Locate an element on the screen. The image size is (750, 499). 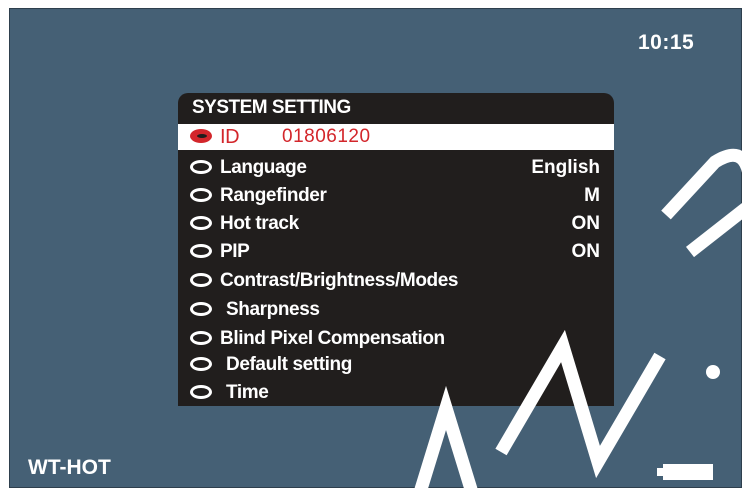
menu-item-label: ID is located at coordinates (230, 137).